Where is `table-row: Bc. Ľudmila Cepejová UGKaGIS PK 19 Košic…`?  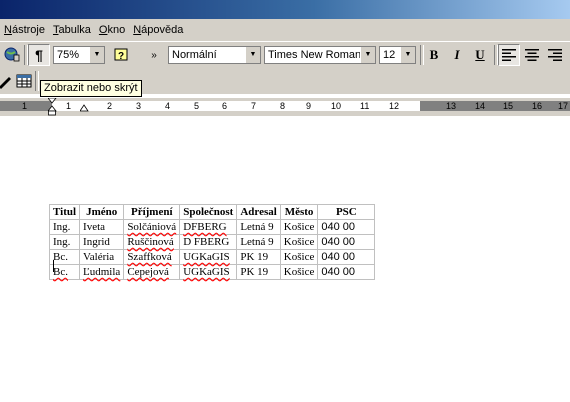
table-row: Bc. Ľudmila Cepejová UGKaGIS PK 19 Košic… is located at coordinates (212, 272).